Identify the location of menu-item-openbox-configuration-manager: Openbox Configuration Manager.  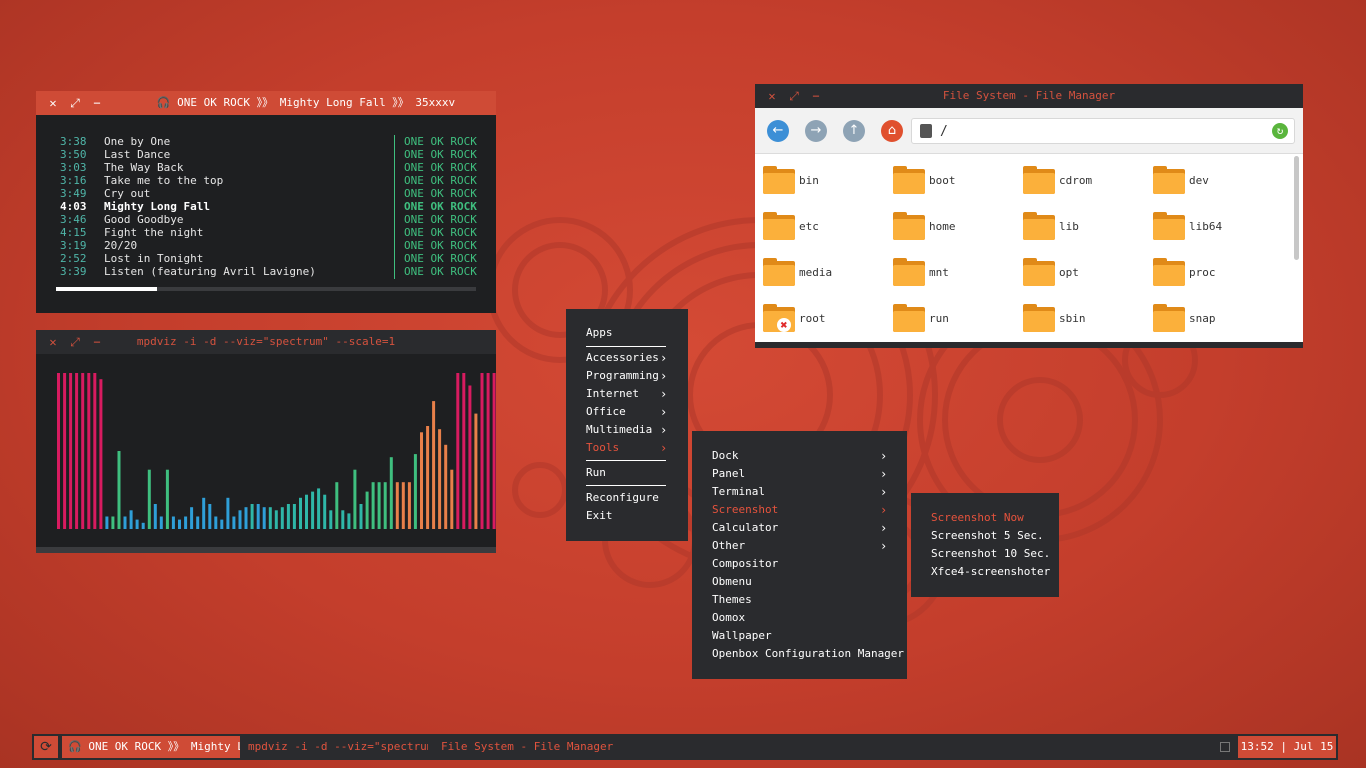
(808, 654).